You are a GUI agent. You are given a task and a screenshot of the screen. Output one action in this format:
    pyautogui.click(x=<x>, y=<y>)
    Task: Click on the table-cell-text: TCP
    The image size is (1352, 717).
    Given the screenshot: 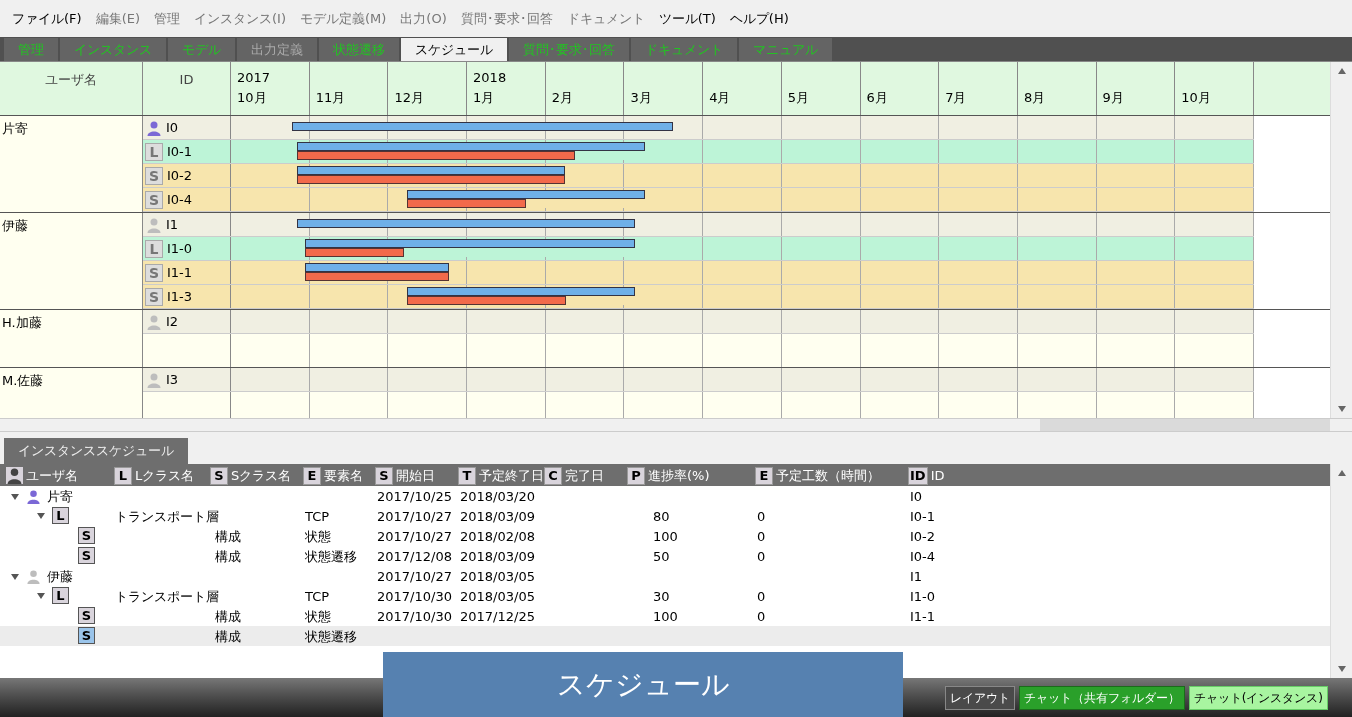 What is the action you would take?
    pyautogui.click(x=317, y=517)
    